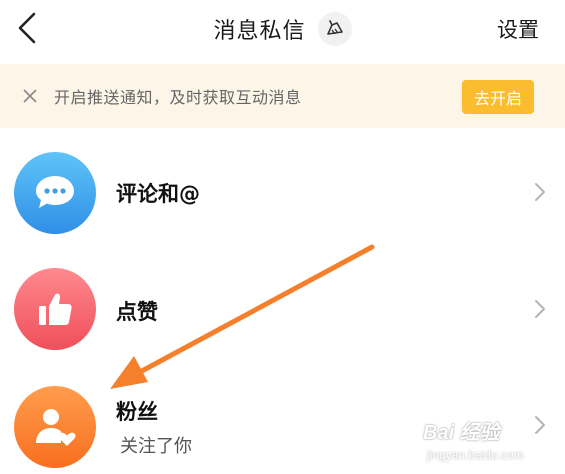  Describe the element at coordinates (137, 412) in the screenshot. I see `fans-label: 粉丝` at that location.